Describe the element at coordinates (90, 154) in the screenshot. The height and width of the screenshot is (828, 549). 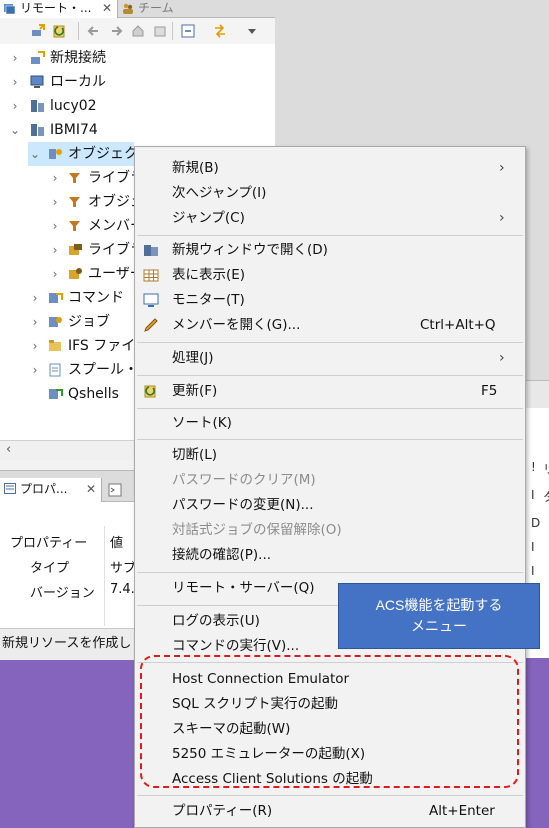
I see `tree-node-objects: ⌄ オブジェクト` at that location.